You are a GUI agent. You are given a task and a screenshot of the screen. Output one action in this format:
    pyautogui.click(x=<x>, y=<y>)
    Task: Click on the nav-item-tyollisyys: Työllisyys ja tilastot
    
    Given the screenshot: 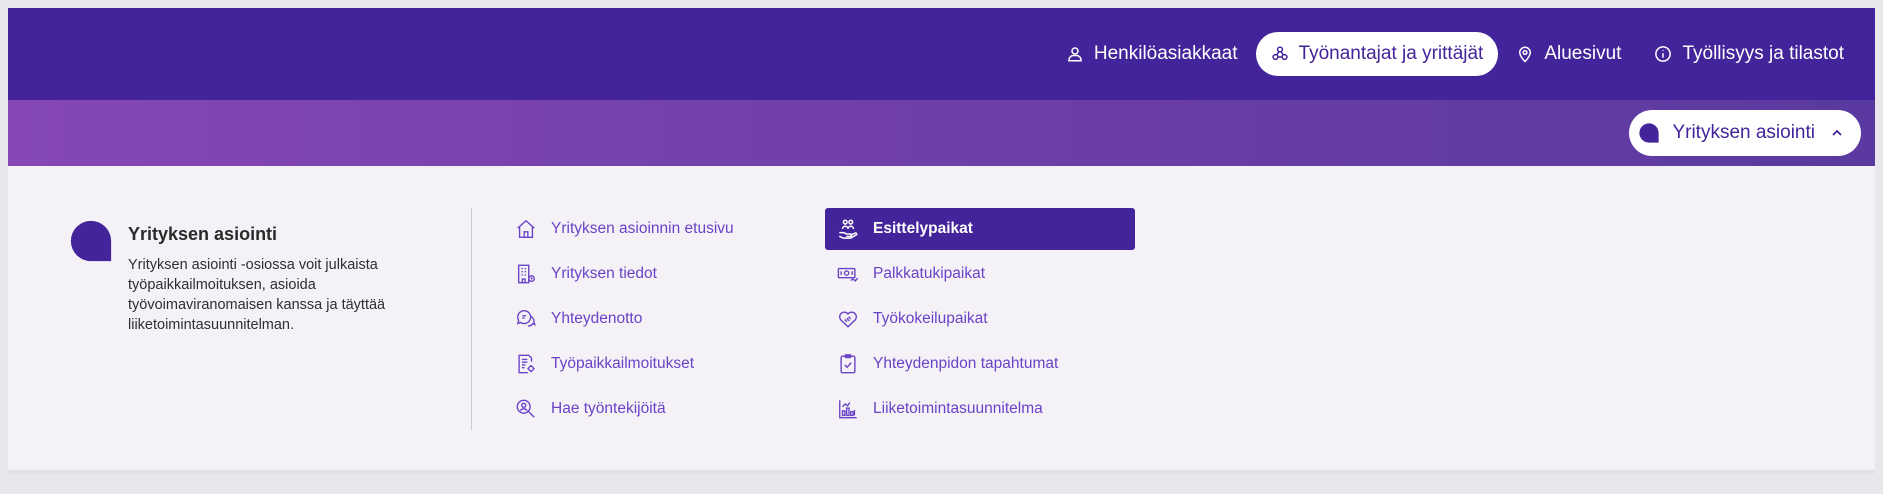 What is the action you would take?
    pyautogui.click(x=1749, y=54)
    